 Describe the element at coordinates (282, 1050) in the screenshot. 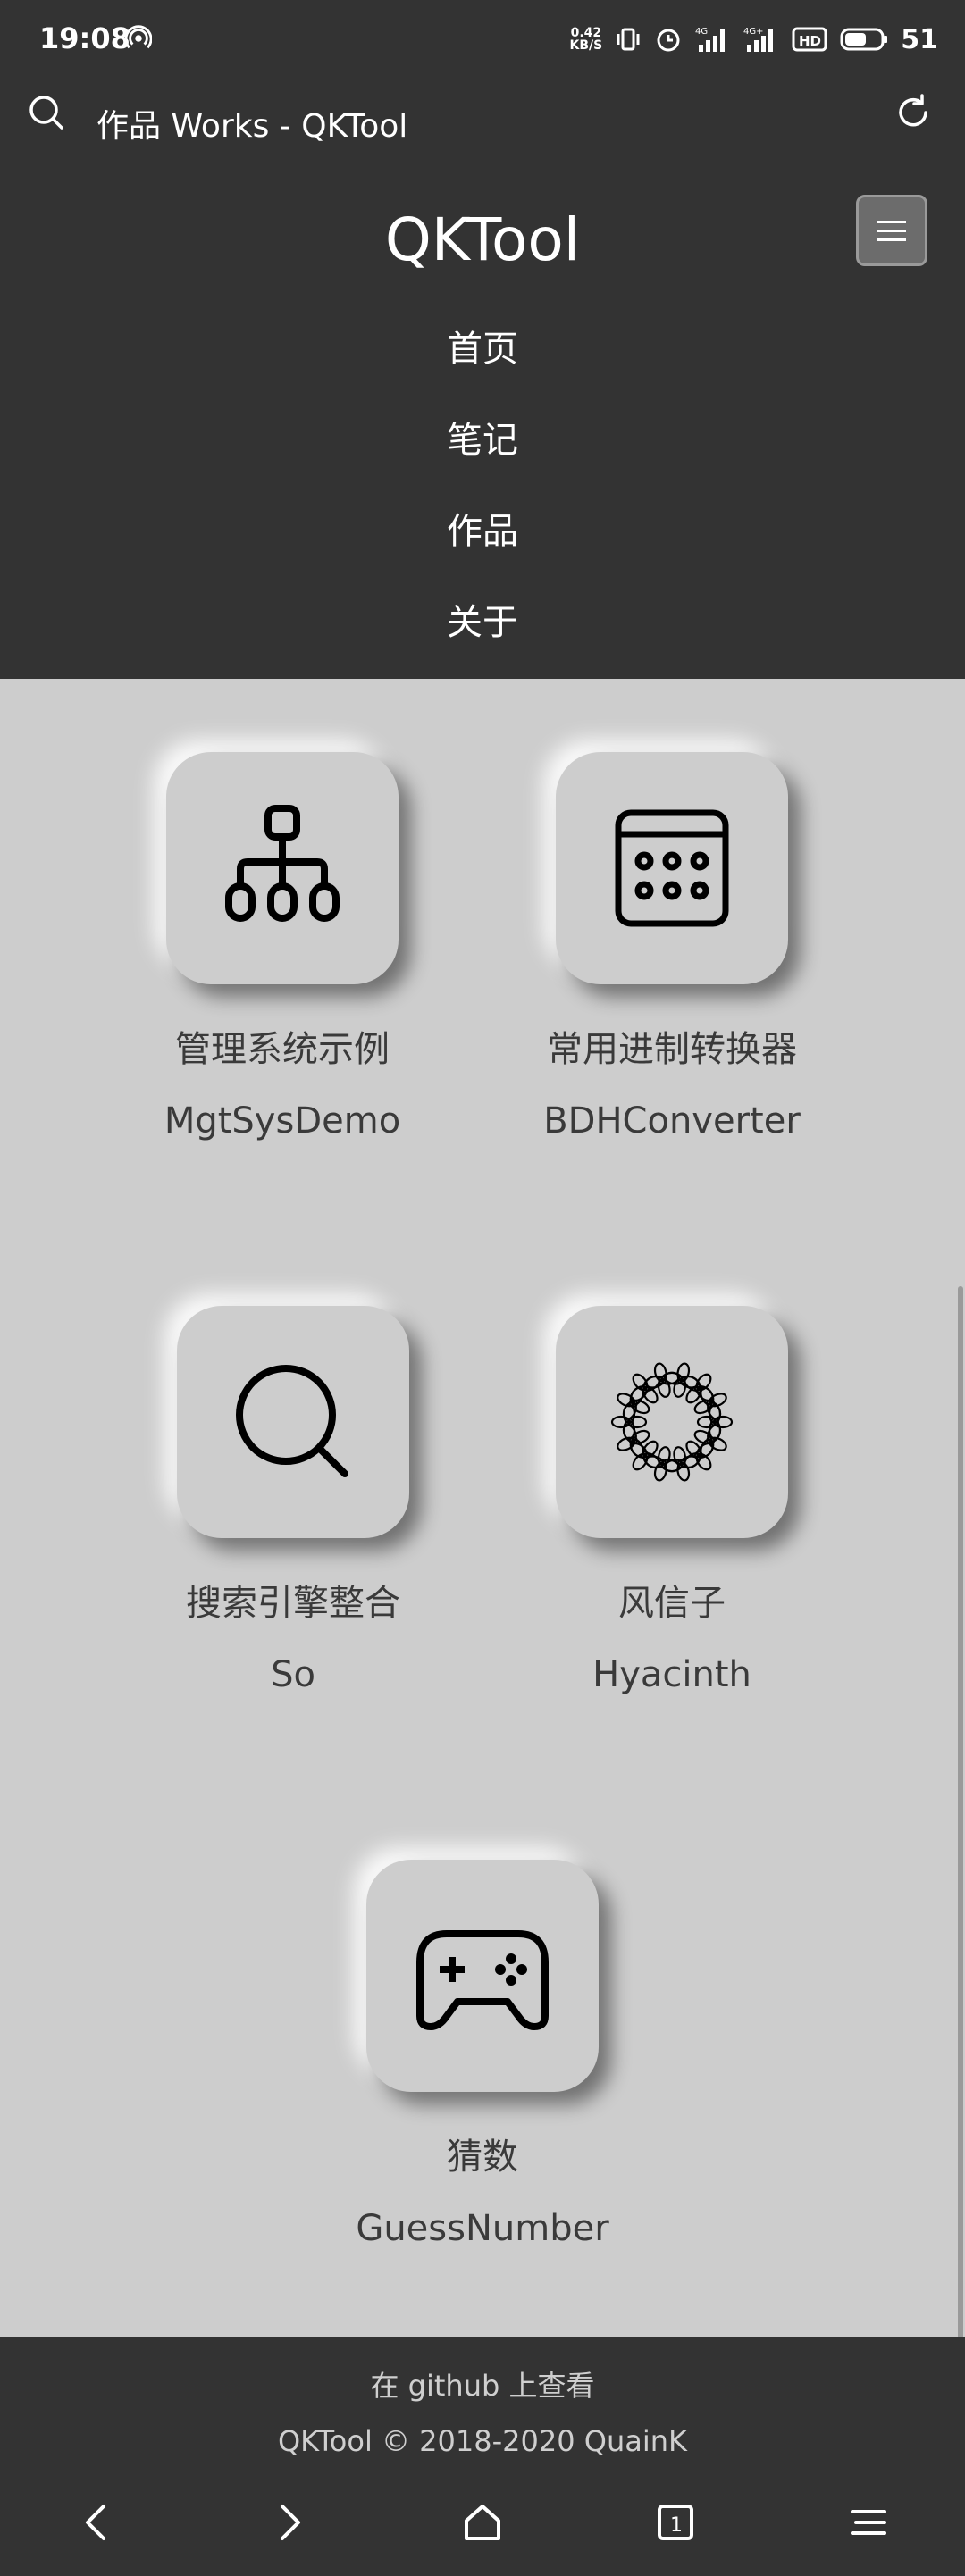

I see `work-title-cn: 管理系统示例` at that location.